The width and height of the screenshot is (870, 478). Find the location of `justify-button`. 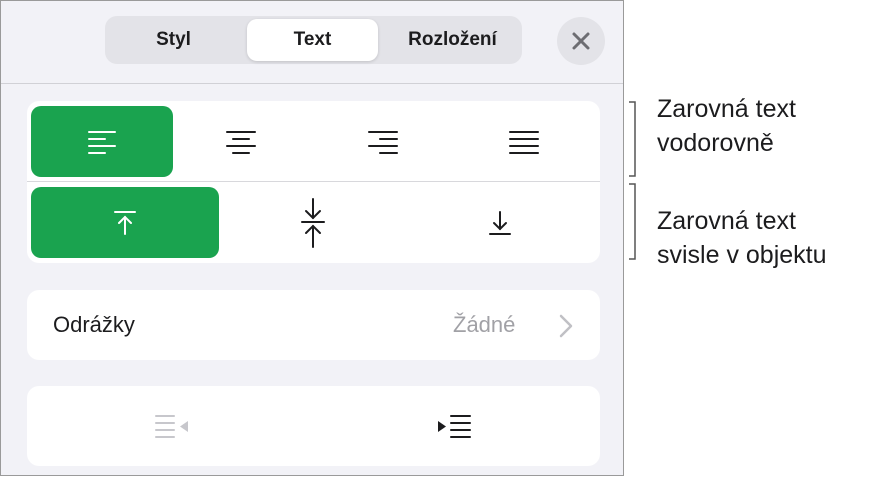

justify-button is located at coordinates (524, 141).